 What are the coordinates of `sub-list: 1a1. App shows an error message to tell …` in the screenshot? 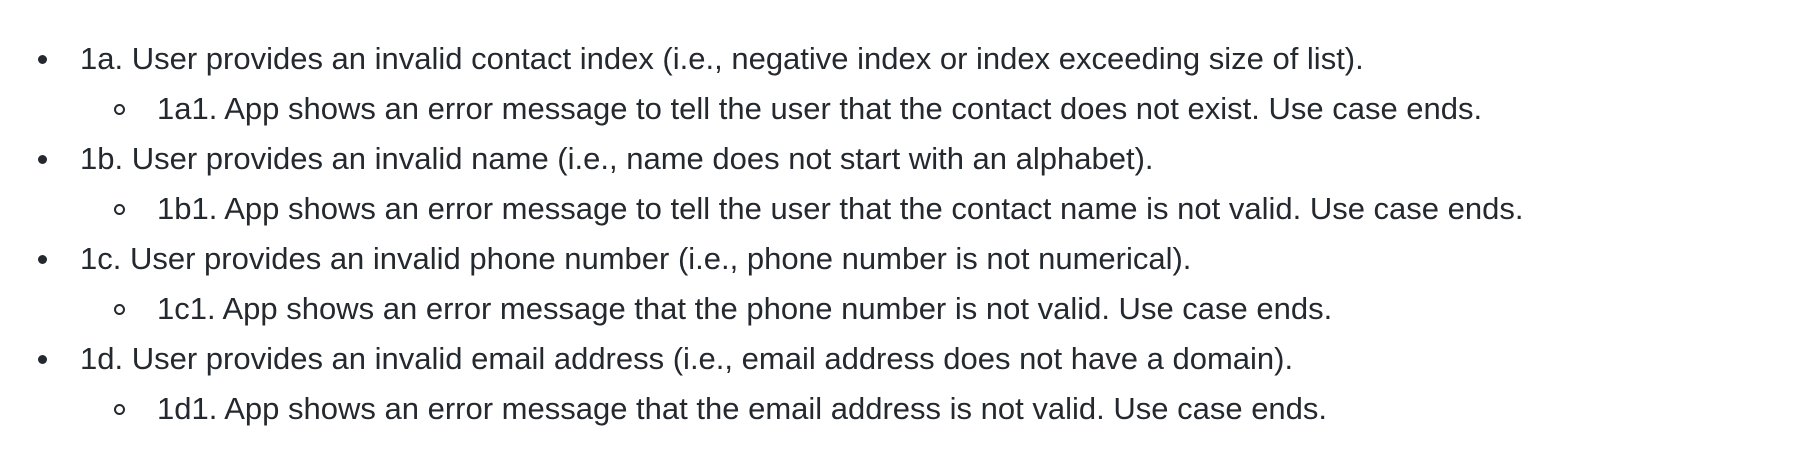 It's located at (904, 109).